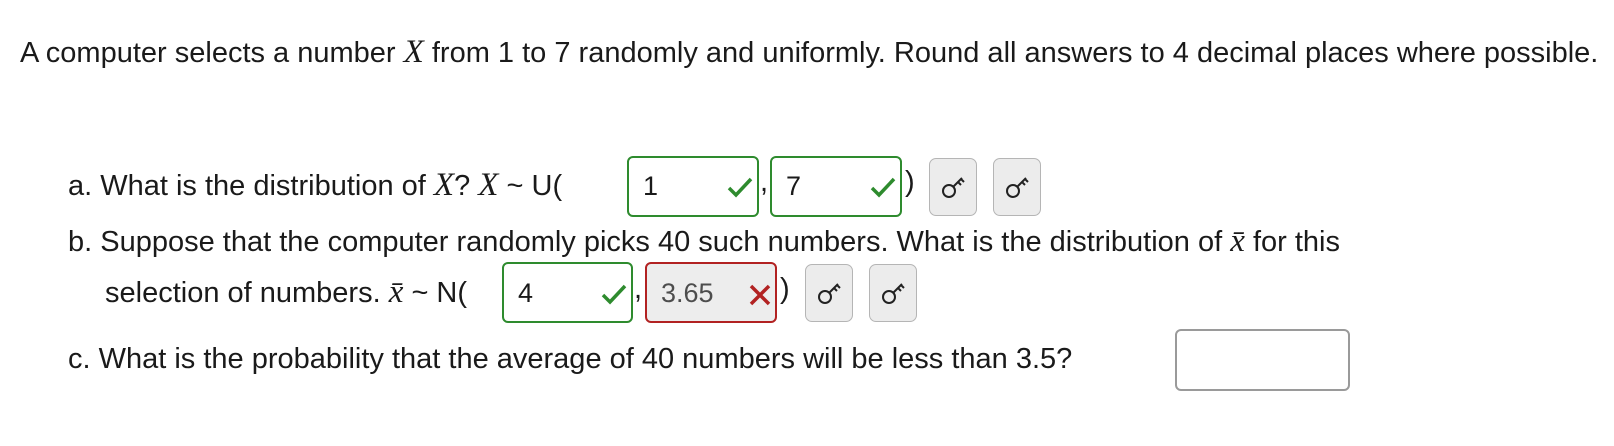 Image resolution: width=1614 pixels, height=446 pixels. I want to click on part-b-text-end: for this, so click(1296, 242).